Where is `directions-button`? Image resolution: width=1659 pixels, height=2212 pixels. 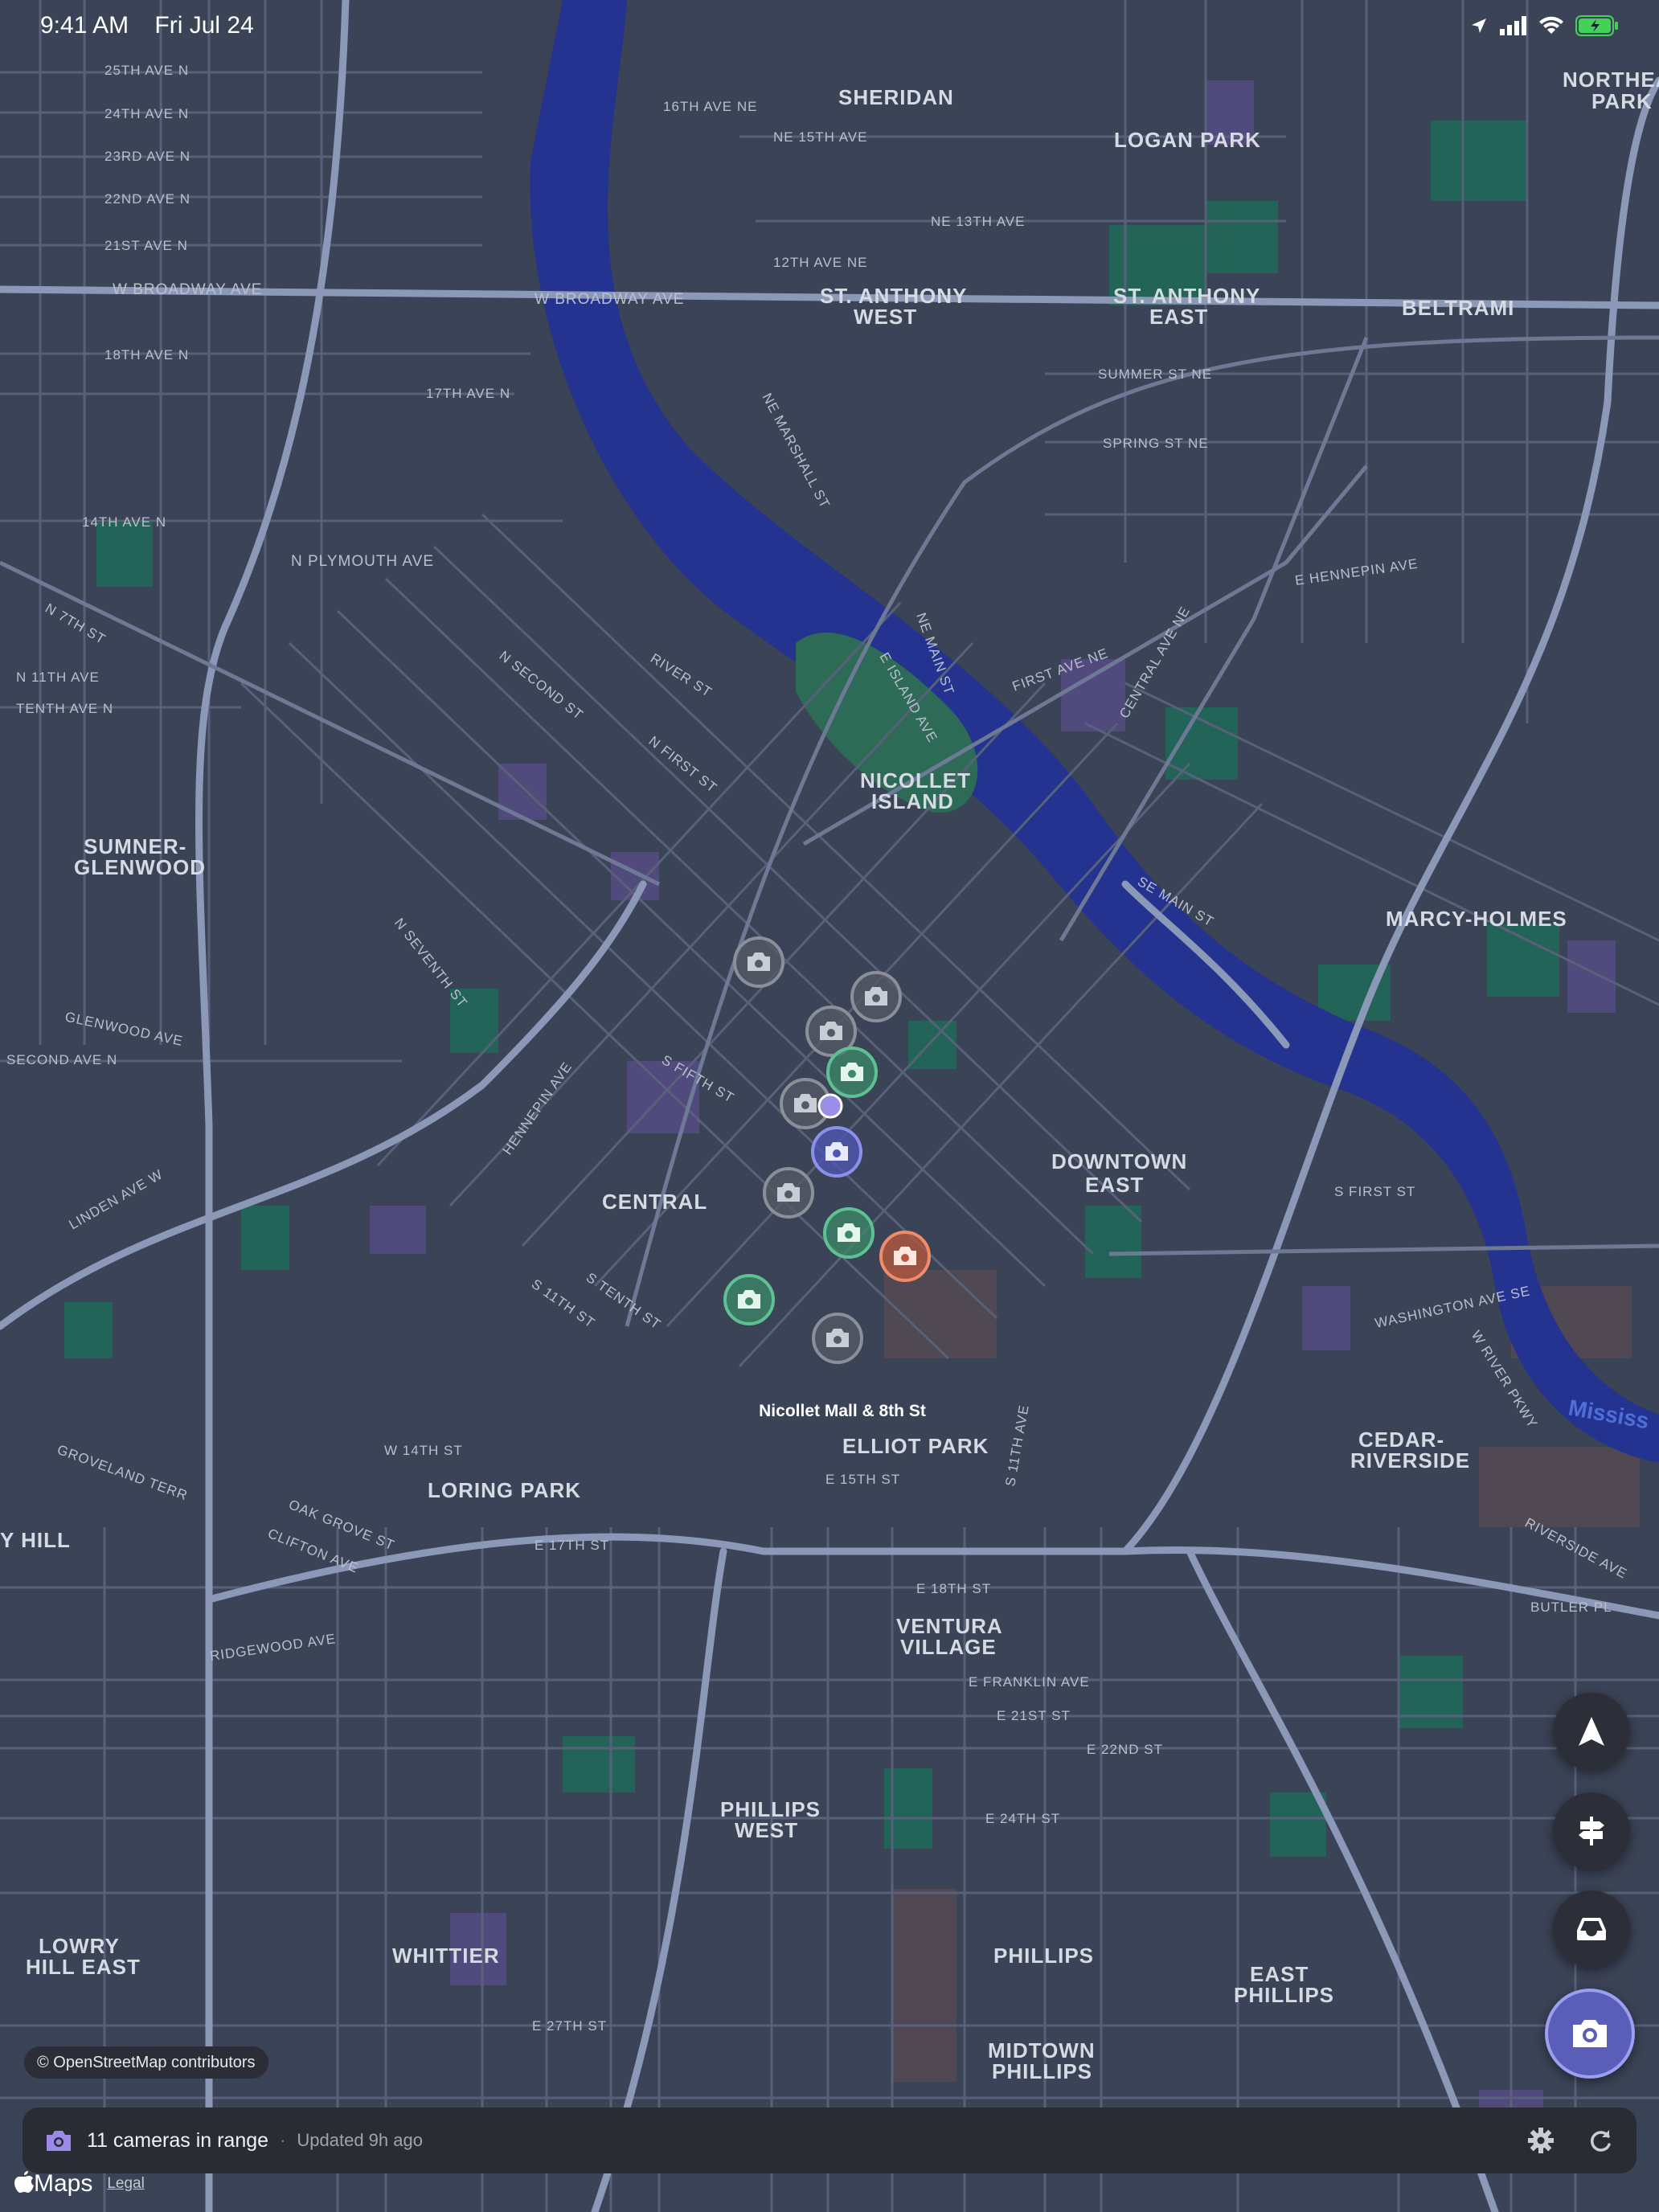 directions-button is located at coordinates (1591, 1831).